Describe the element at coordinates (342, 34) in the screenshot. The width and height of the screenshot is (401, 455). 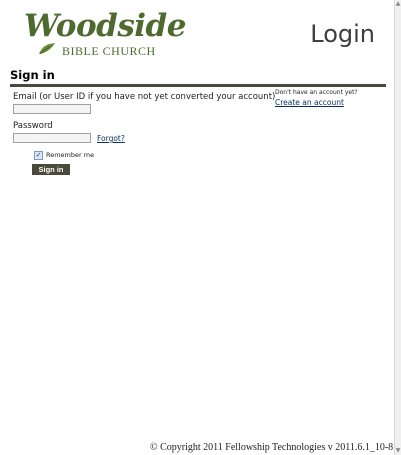
I see `page-title: Login` at that location.